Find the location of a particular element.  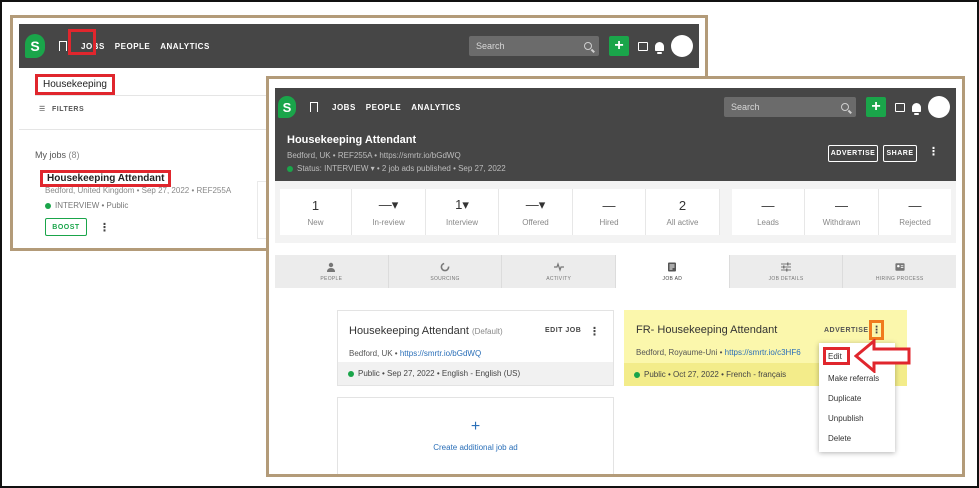

annotation-arrow-icon is located at coordinates (882, 356).